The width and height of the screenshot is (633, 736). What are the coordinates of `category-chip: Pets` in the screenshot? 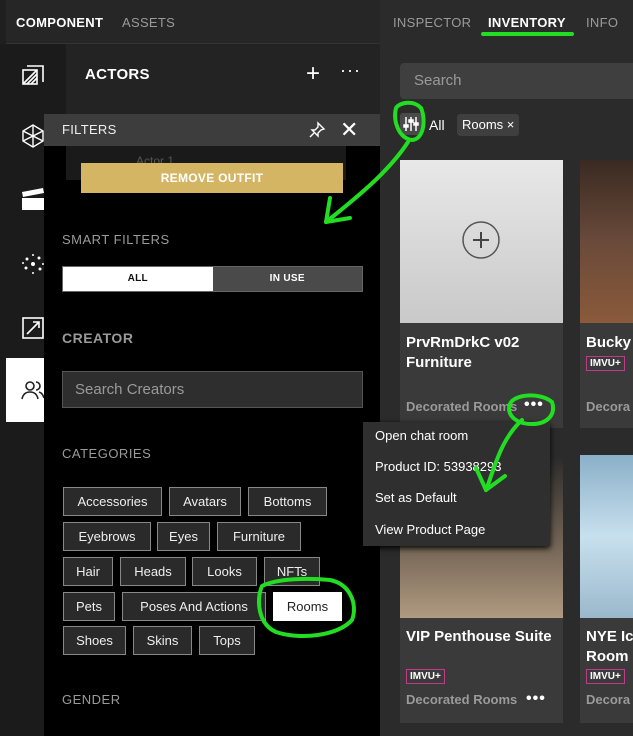 It's located at (89, 606).